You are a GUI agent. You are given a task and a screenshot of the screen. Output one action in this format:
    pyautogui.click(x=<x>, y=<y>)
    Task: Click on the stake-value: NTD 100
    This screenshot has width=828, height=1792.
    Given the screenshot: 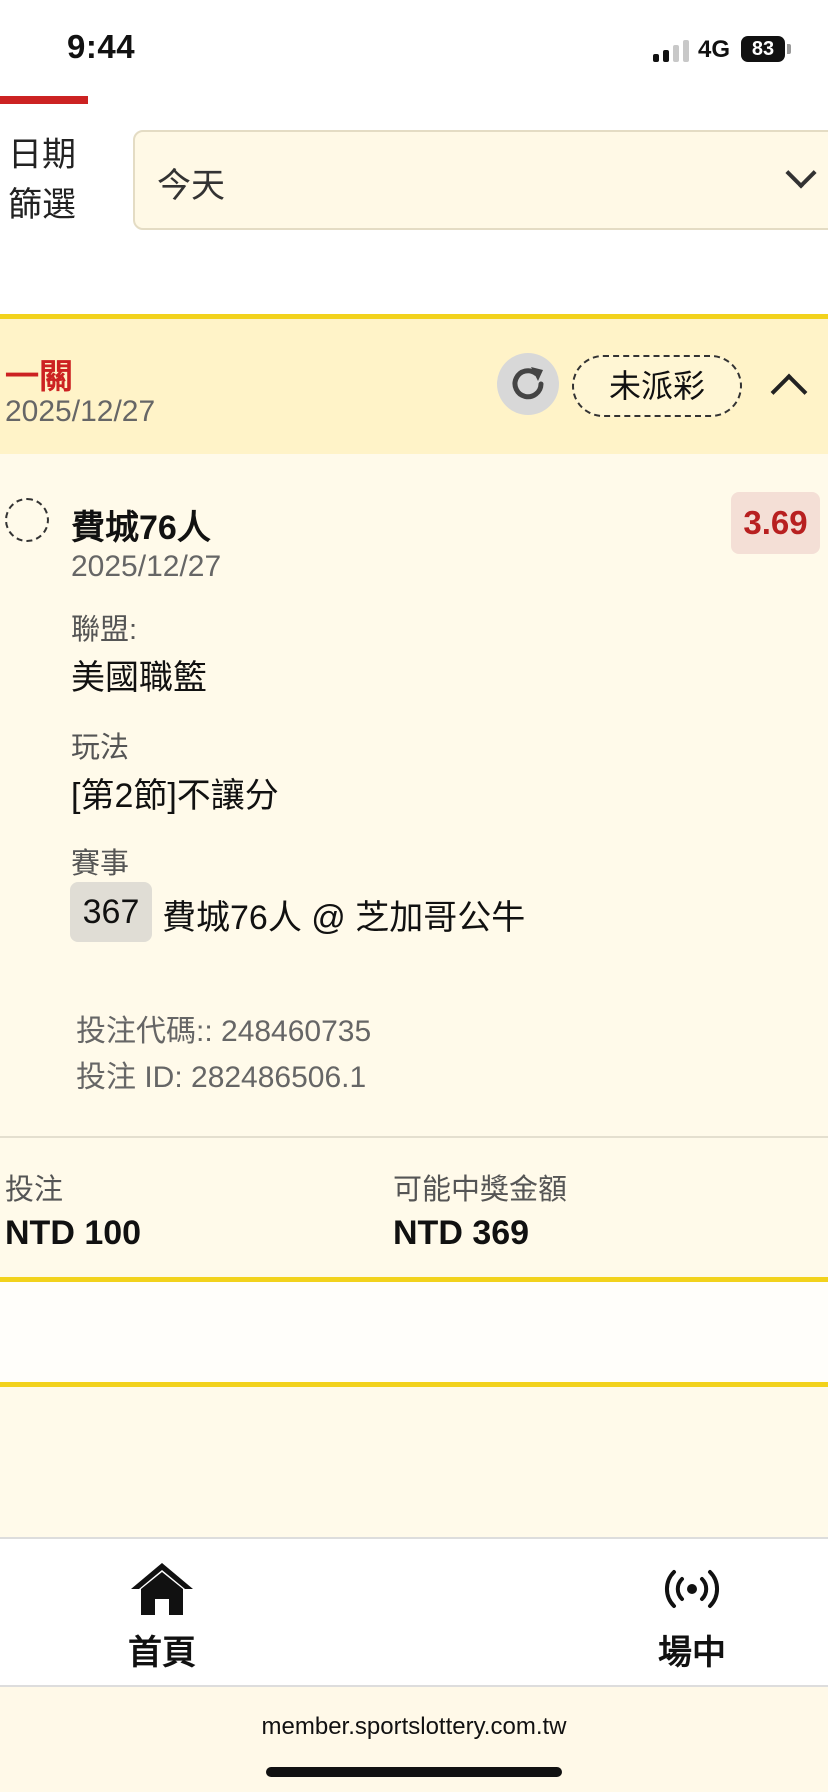 What is the action you would take?
    pyautogui.click(x=73, y=1233)
    